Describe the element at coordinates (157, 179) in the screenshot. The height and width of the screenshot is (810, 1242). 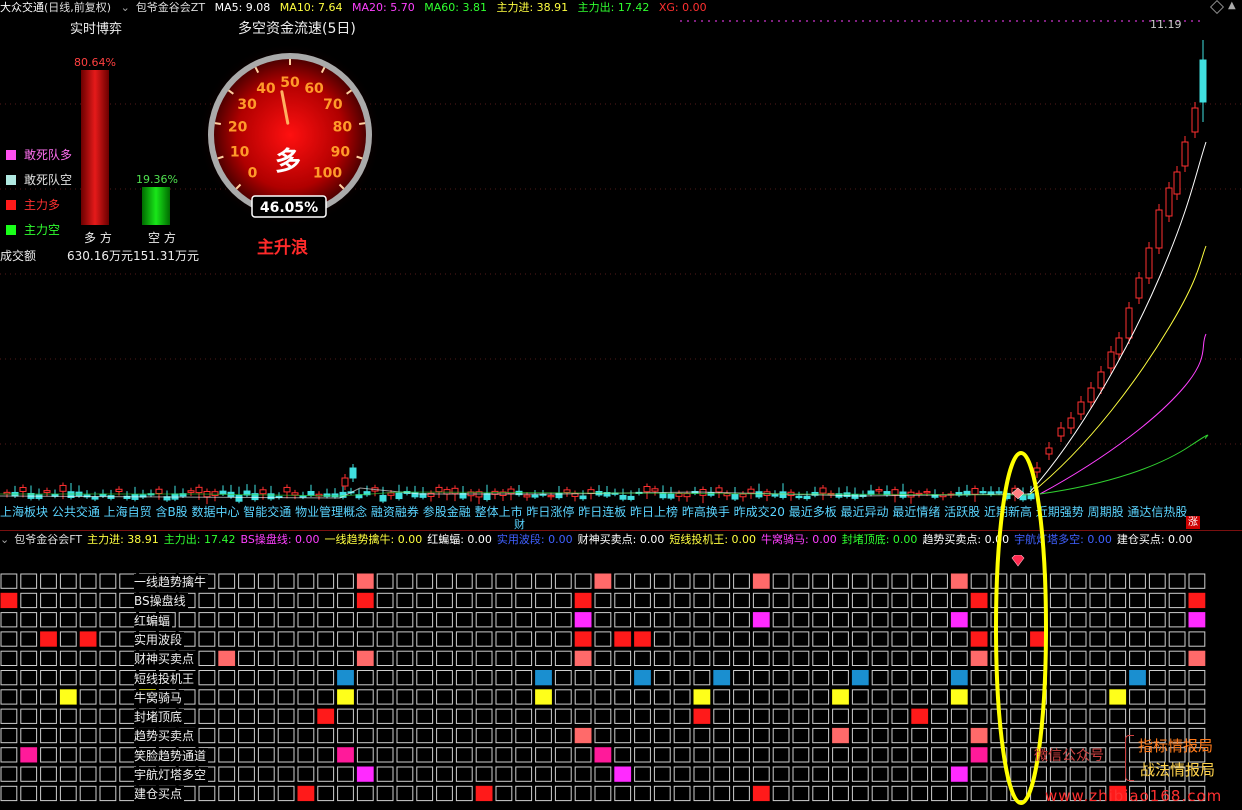
I see `bear-percent: 19.36%` at that location.